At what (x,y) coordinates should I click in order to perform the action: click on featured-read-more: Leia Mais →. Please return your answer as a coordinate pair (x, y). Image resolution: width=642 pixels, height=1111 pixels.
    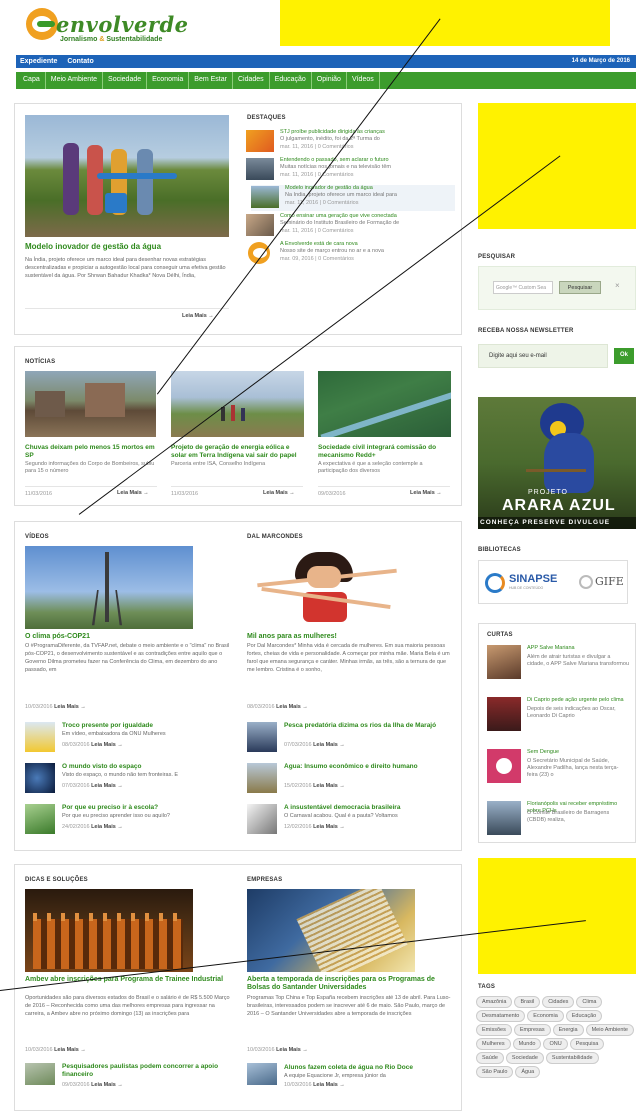
    Looking at the image, I should click on (198, 316).